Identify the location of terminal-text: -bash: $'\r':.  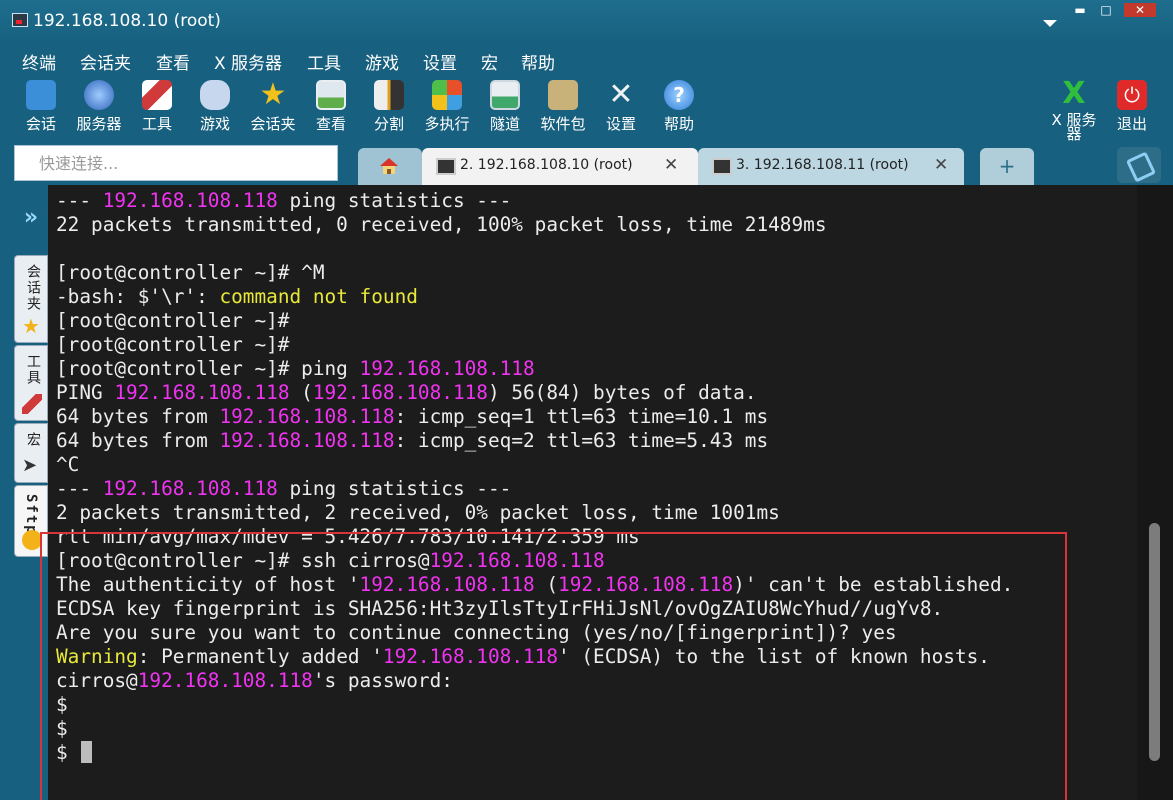
(138, 296).